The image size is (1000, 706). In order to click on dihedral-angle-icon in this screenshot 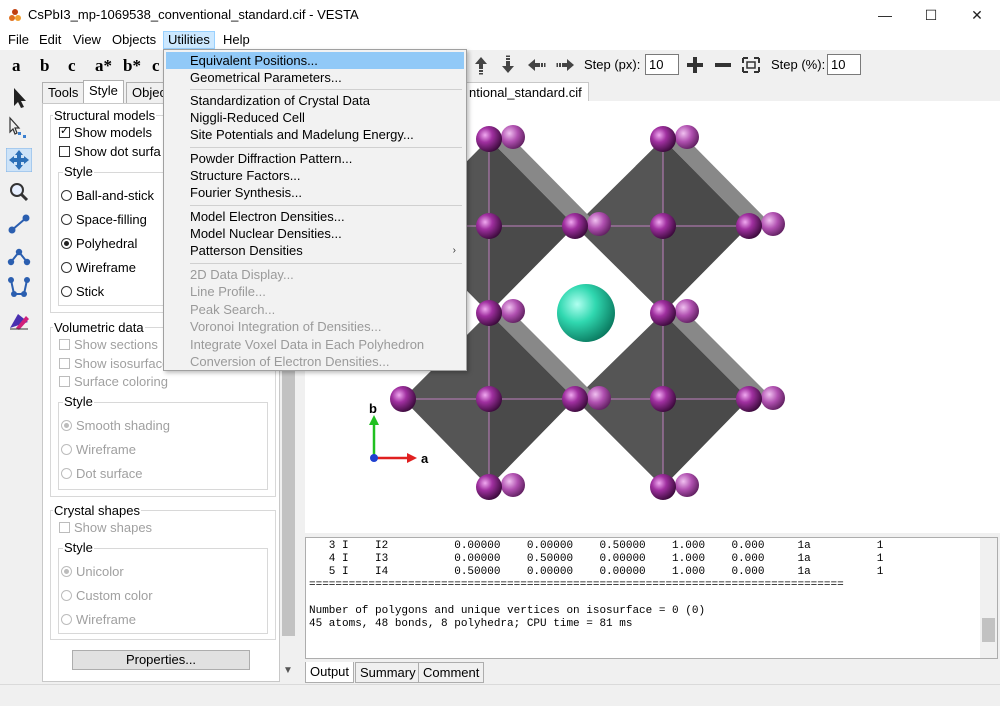, I will do `click(19, 288)`.